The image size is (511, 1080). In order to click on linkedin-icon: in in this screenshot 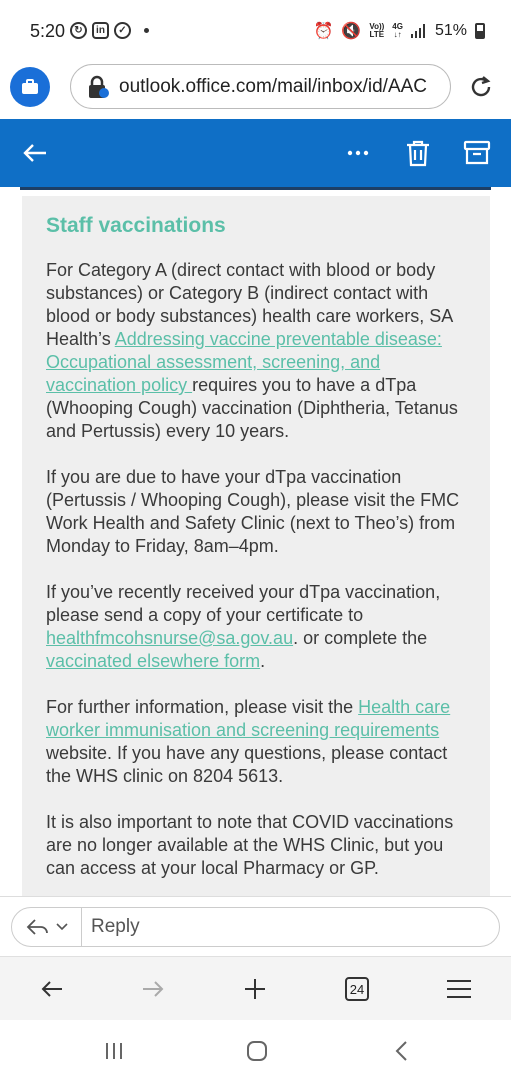, I will do `click(100, 30)`.